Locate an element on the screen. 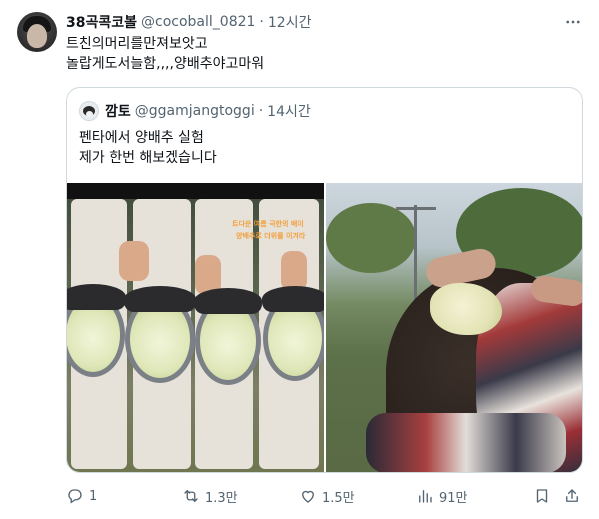  avatar is located at coordinates (37, 32).